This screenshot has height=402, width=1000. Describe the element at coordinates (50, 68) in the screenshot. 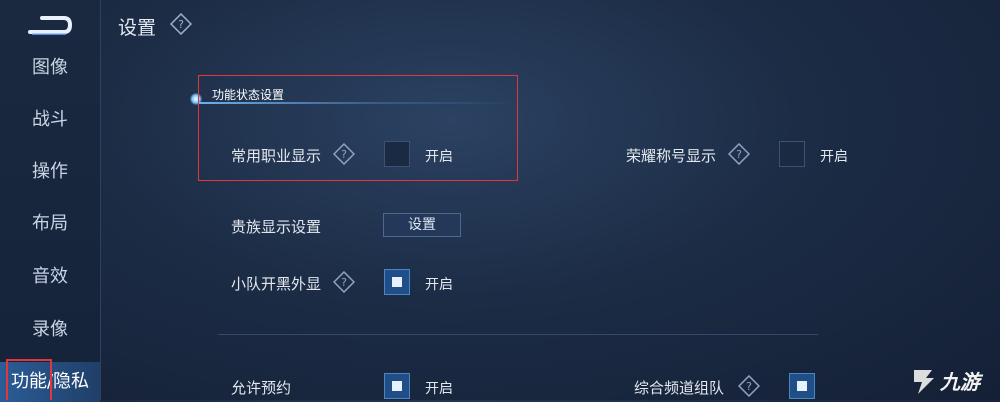

I see `sidebar-item-graphics: 图像` at that location.